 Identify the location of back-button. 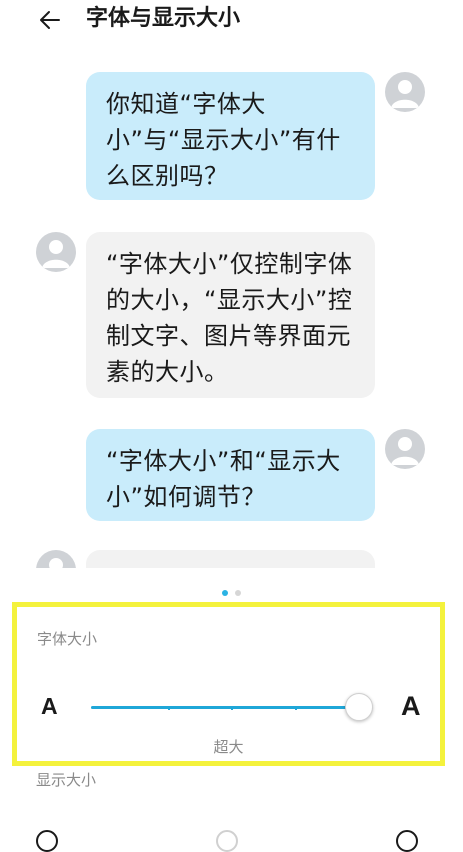
(50, 20).